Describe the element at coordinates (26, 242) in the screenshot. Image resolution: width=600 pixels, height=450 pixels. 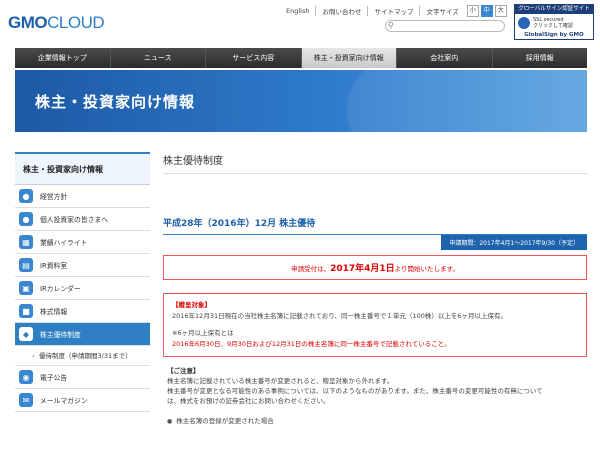
I see `chart-icon: ▦` at that location.